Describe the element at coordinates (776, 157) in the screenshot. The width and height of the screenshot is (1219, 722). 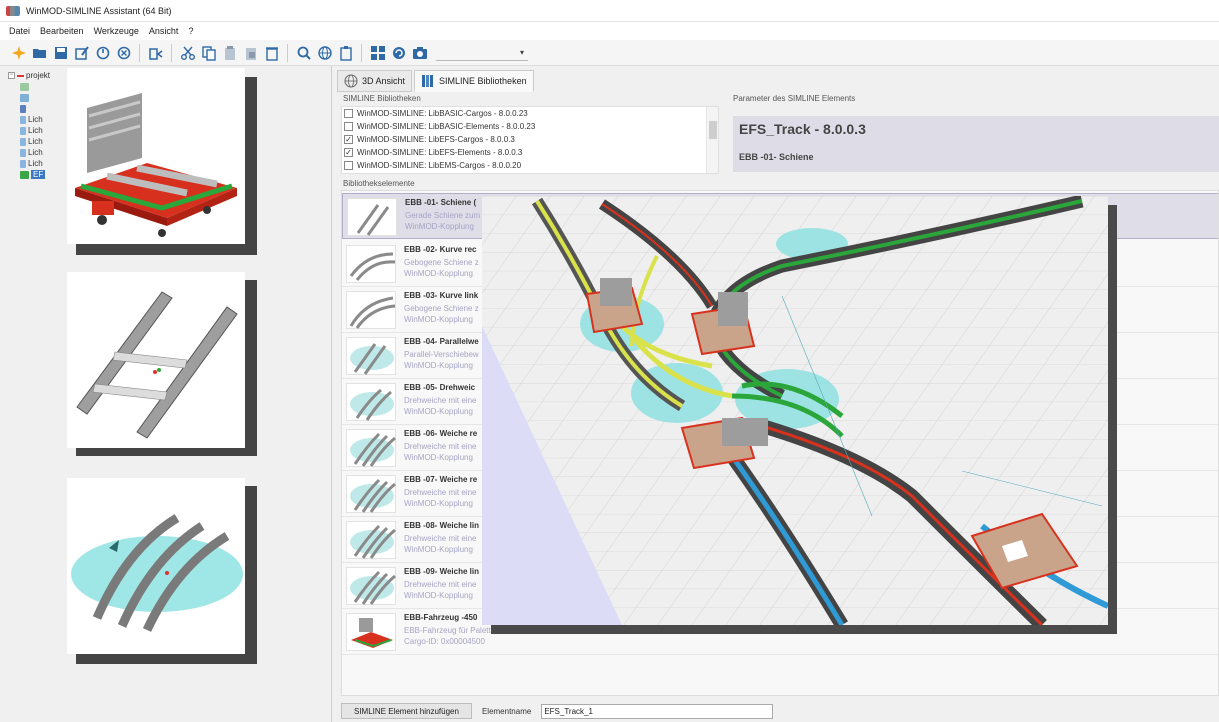
I see `element-subtitle: EBB -01- Schiene` at that location.